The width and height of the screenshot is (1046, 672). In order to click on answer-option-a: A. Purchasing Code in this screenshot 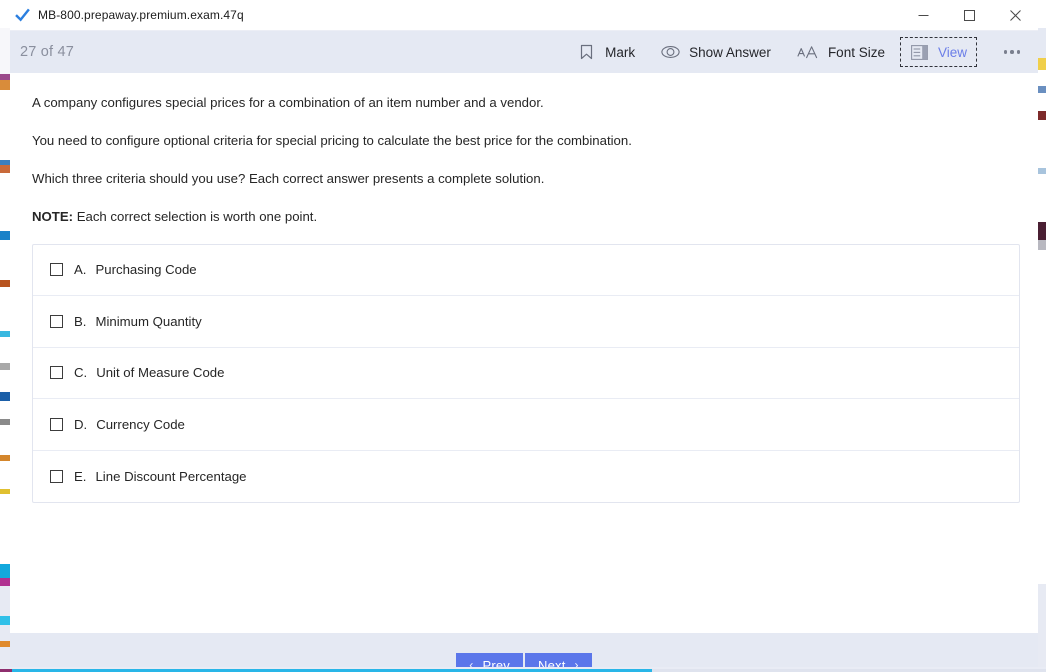, I will do `click(526, 271)`.